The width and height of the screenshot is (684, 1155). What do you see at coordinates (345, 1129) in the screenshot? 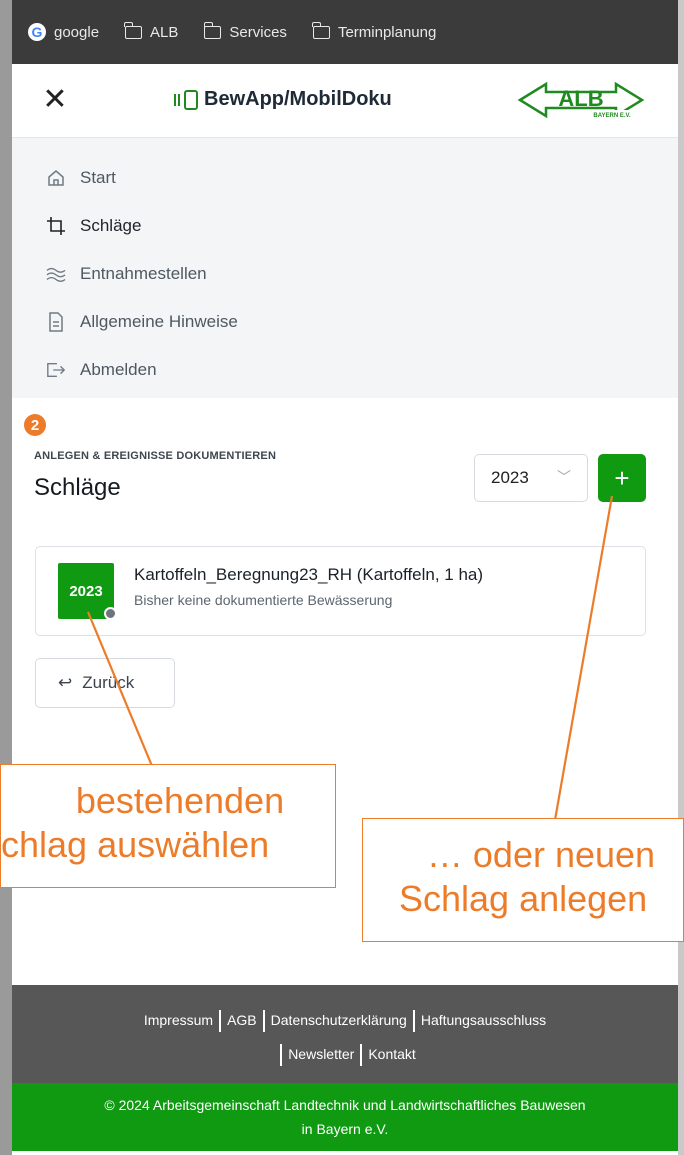
I see `copyright-line: in Bayern e.V.` at bounding box center [345, 1129].